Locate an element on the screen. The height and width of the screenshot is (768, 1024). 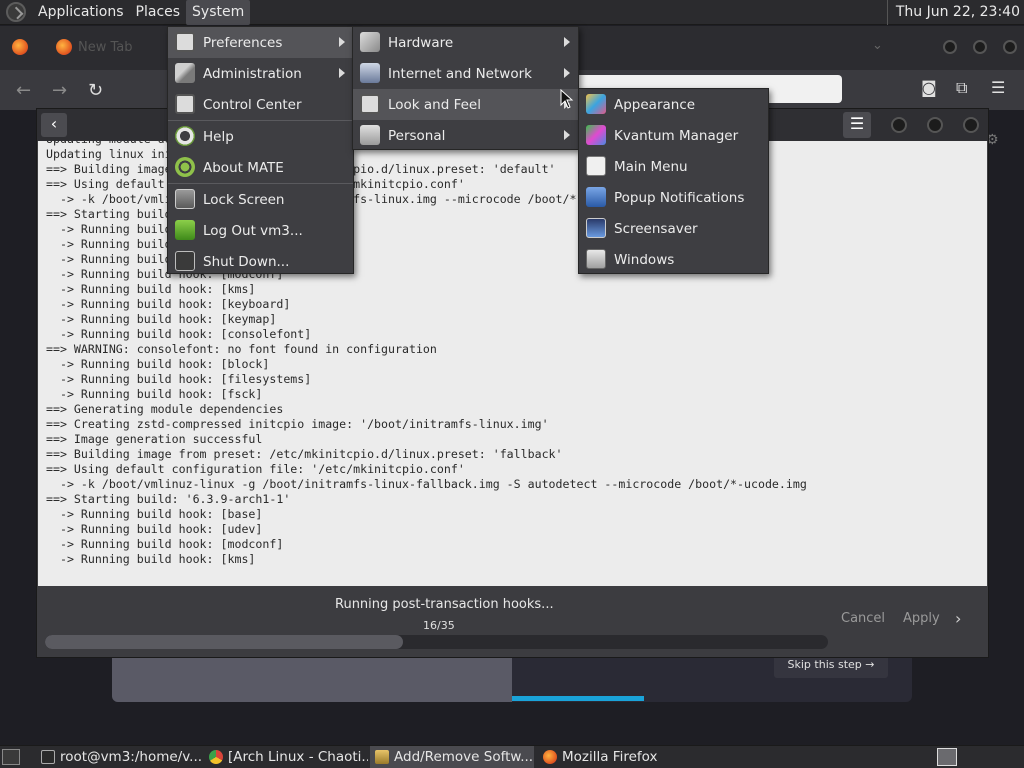
progress-fill is located at coordinates (224, 642).